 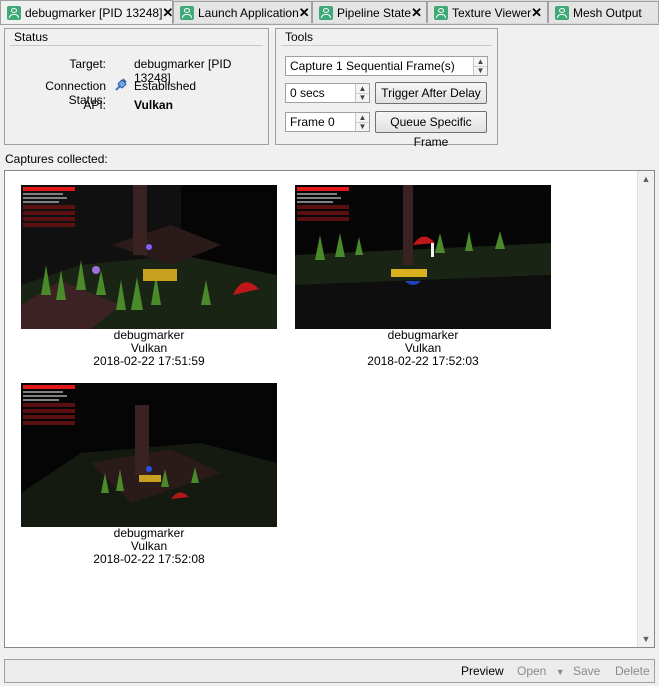 I want to click on status-title: Status, so click(x=31, y=37).